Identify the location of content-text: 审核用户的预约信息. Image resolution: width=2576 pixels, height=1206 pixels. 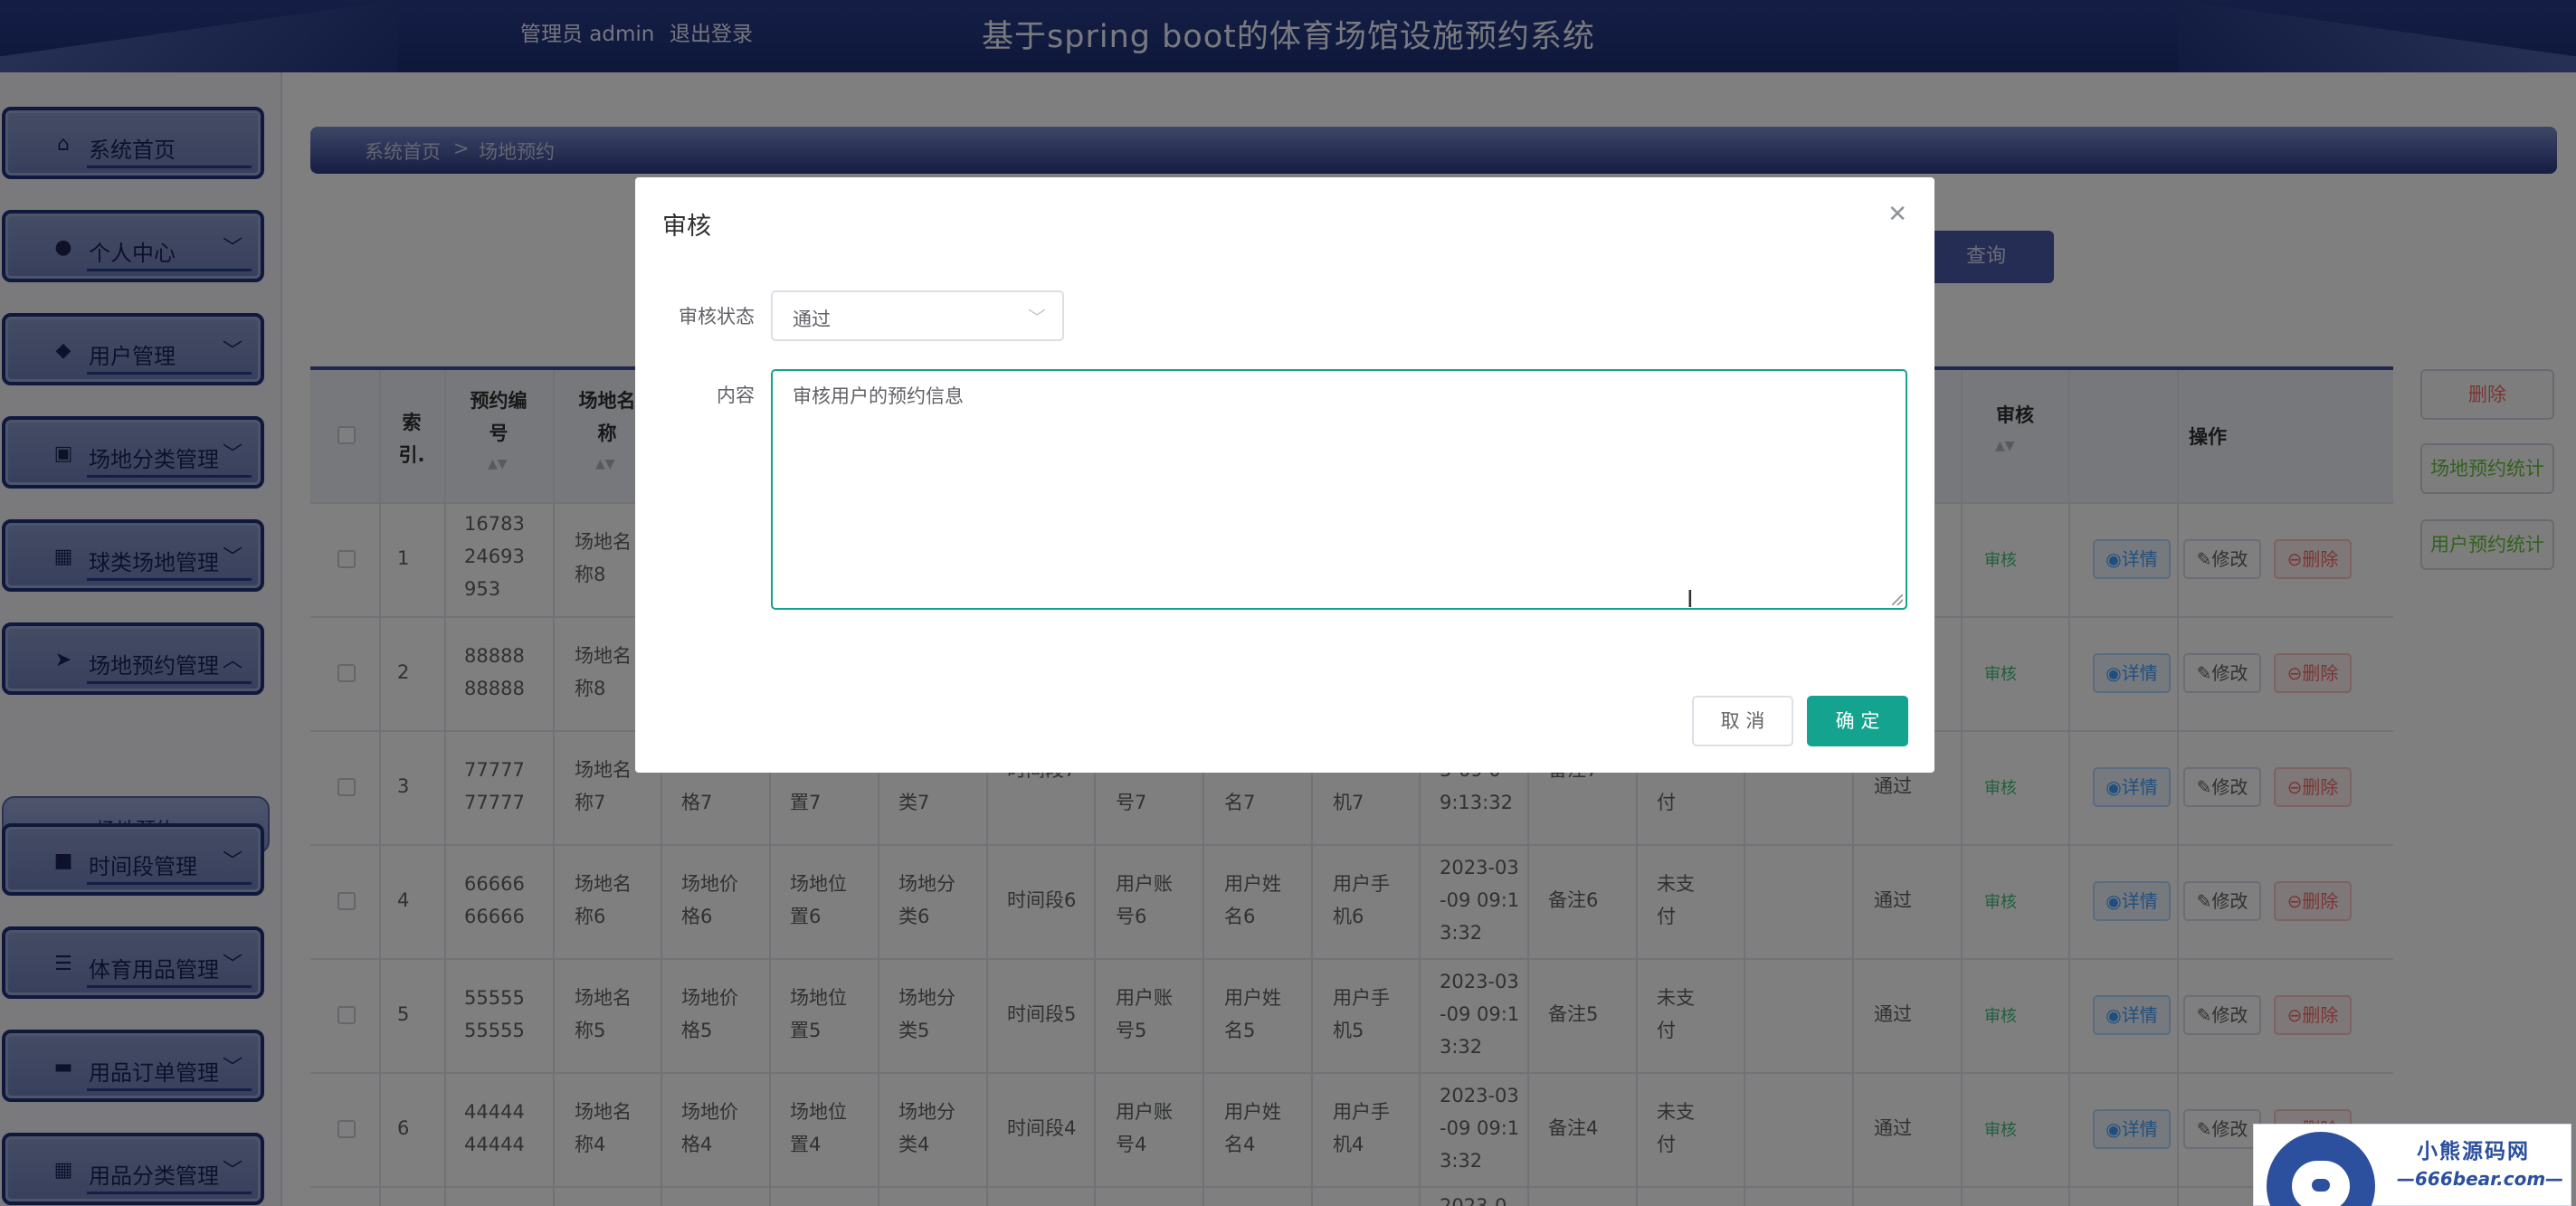
(879, 396).